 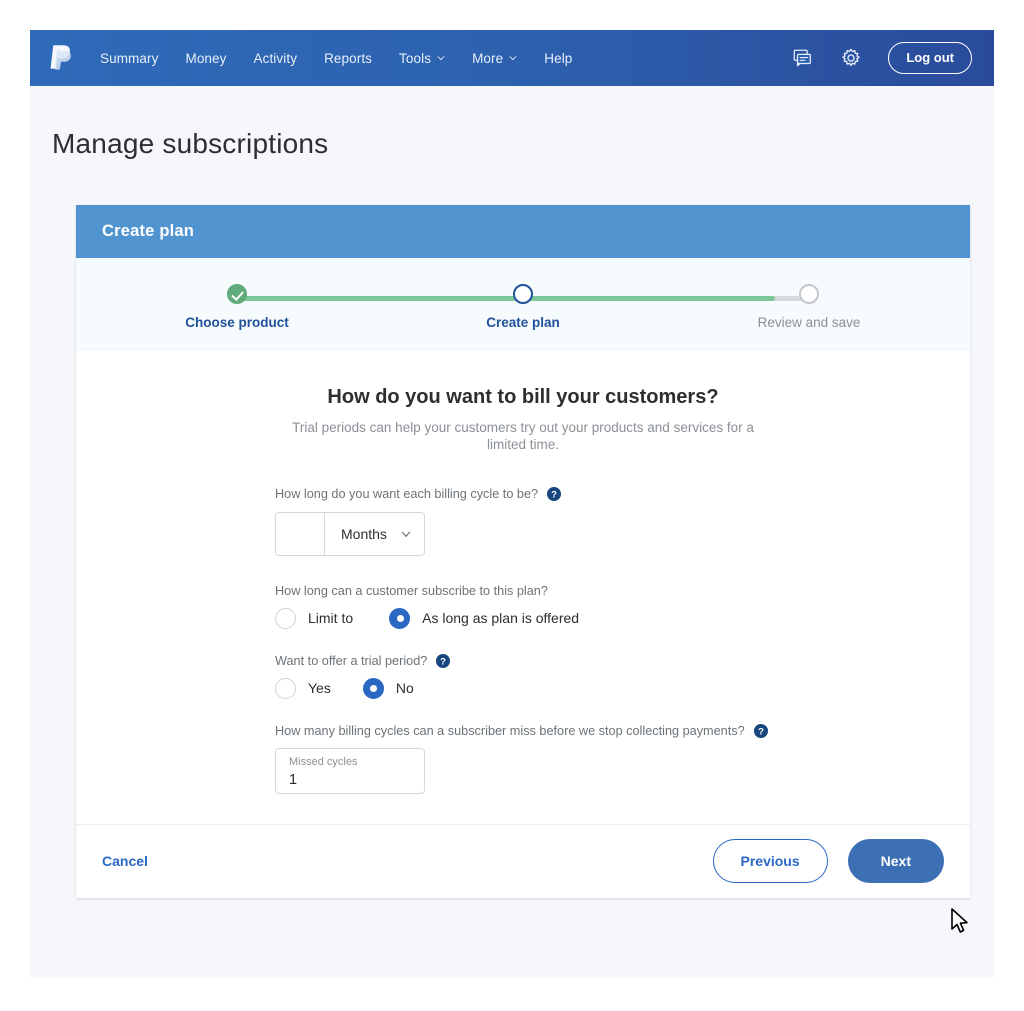 I want to click on billing-cycle-unit-select: Months, so click(x=375, y=533).